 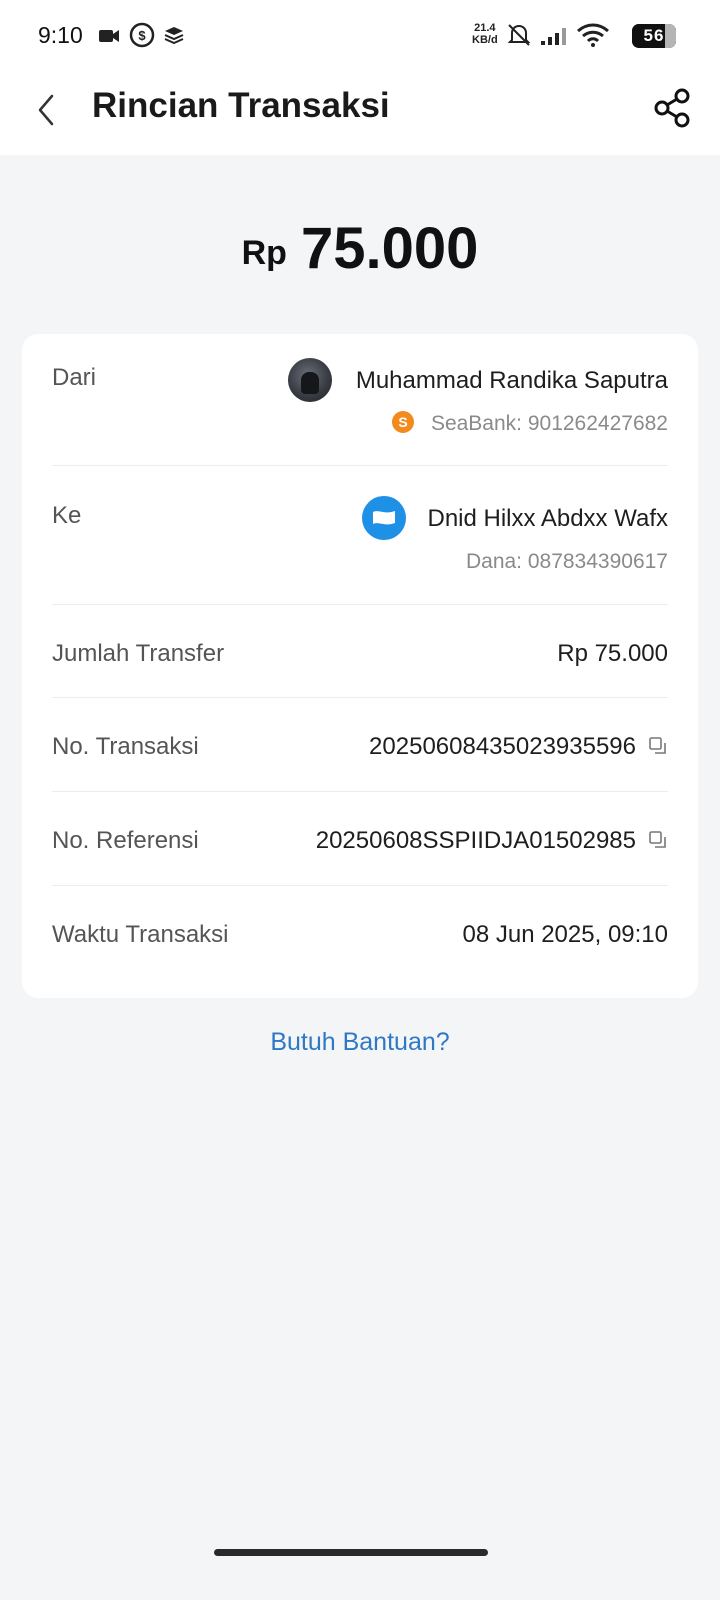 What do you see at coordinates (351, 1552) in the screenshot?
I see `home-indicator` at bounding box center [351, 1552].